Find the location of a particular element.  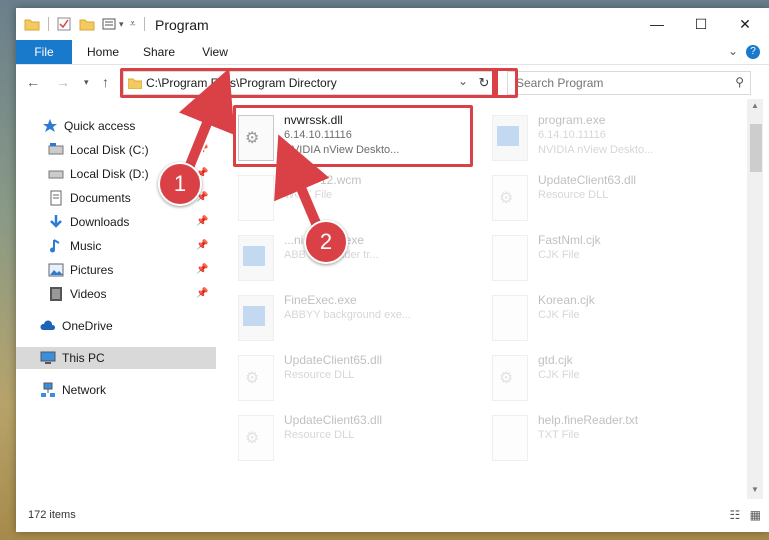

tab-view: View is located at coordinates (215, 52).